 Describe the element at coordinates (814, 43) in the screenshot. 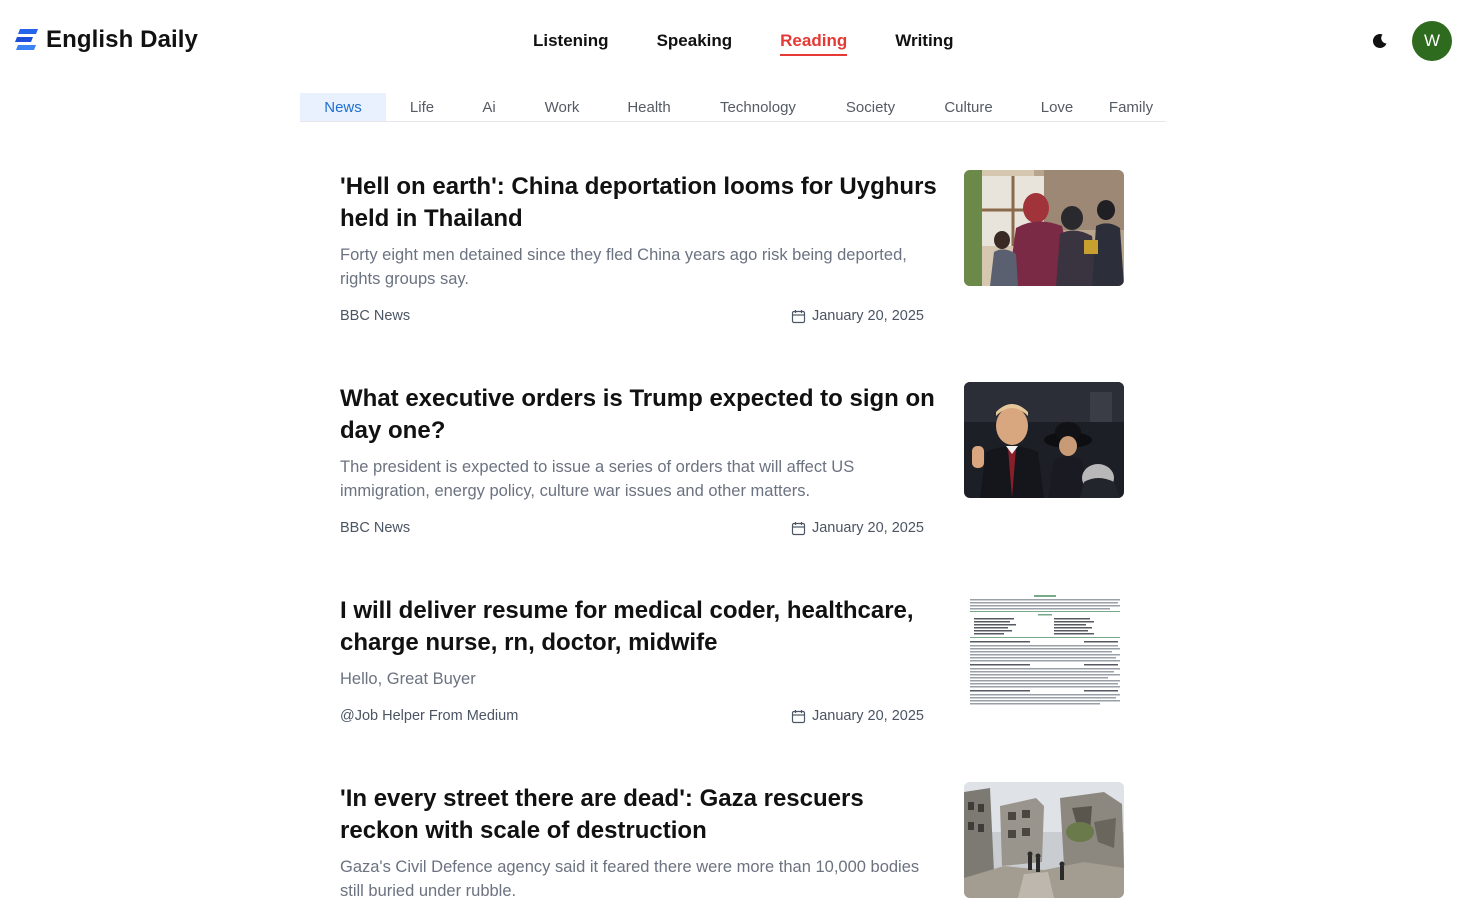

I see `nav-reading: Reading` at that location.